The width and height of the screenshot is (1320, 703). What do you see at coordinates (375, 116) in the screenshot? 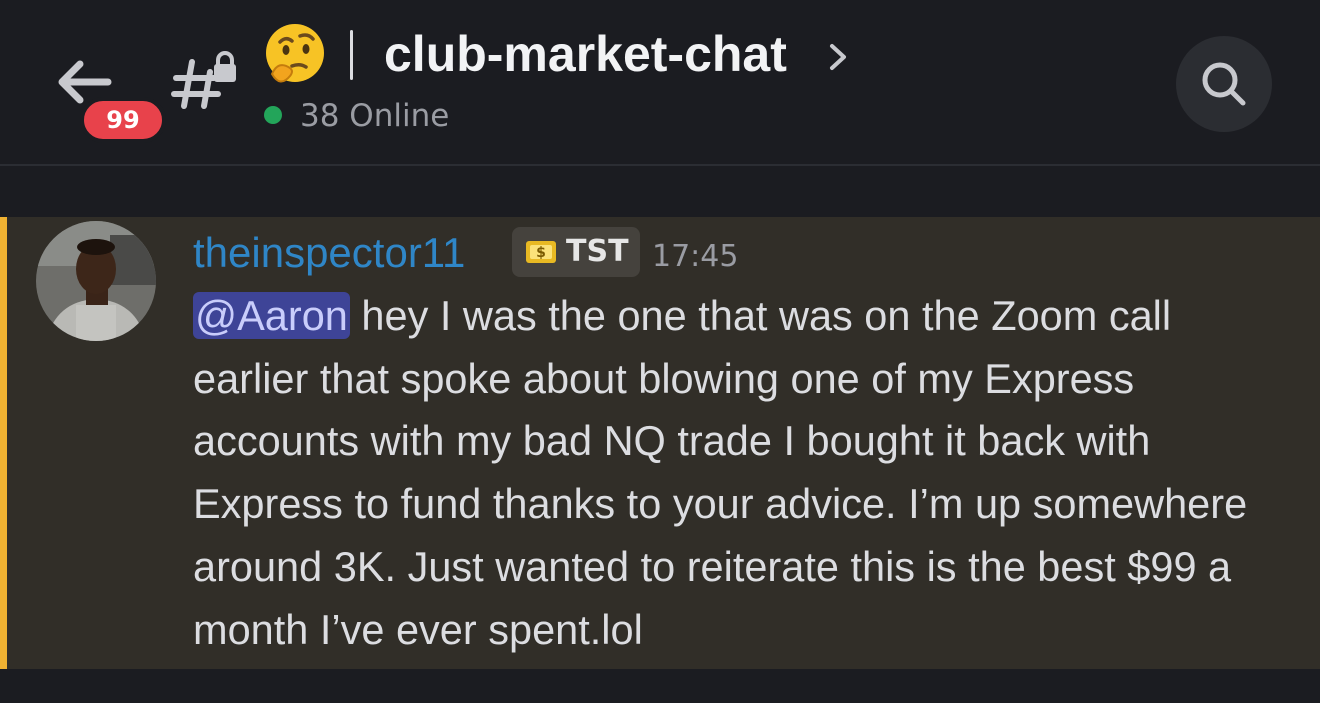
I see `online-count: 38 Online` at bounding box center [375, 116].